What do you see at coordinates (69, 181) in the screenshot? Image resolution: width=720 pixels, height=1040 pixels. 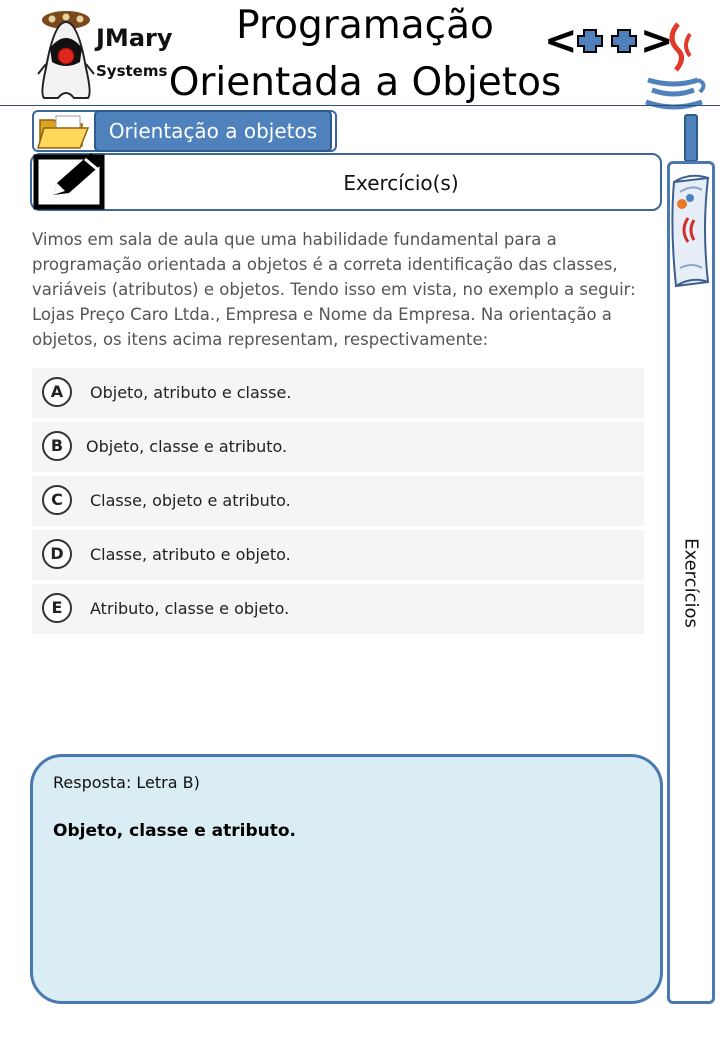 I see `edit-icon` at bounding box center [69, 181].